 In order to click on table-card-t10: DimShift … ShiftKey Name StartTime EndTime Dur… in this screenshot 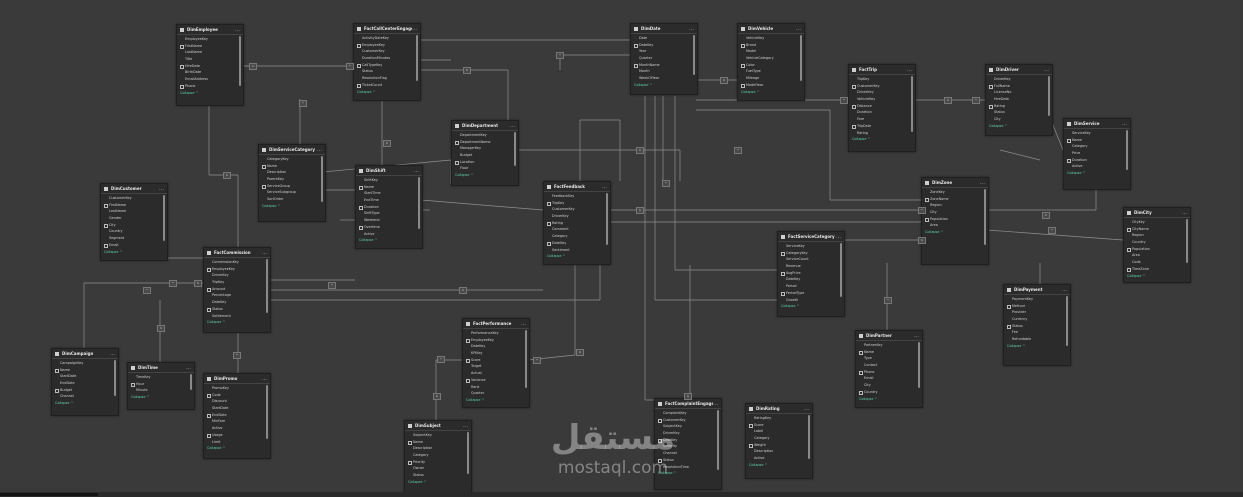, I will do `click(389, 207)`.